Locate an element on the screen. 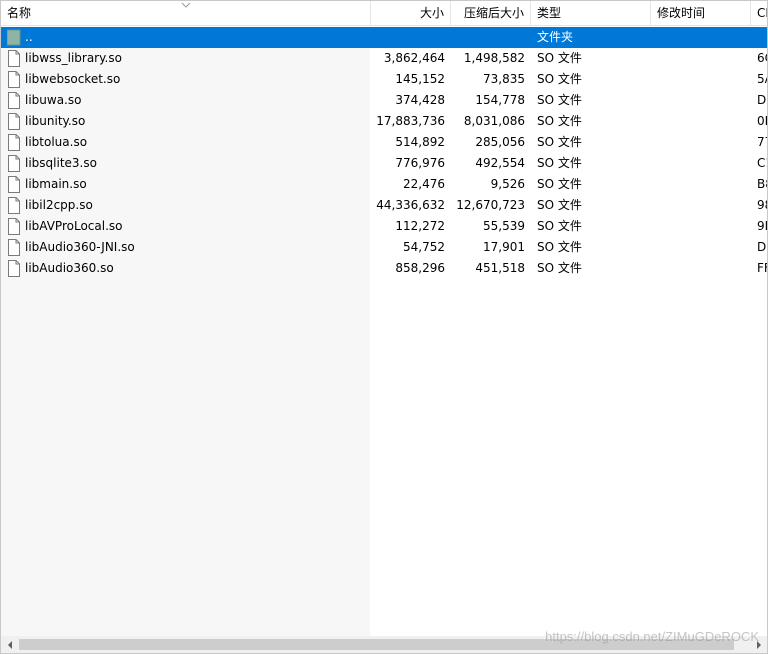  column-header-crc-label: CI is located at coordinates (762, 13).